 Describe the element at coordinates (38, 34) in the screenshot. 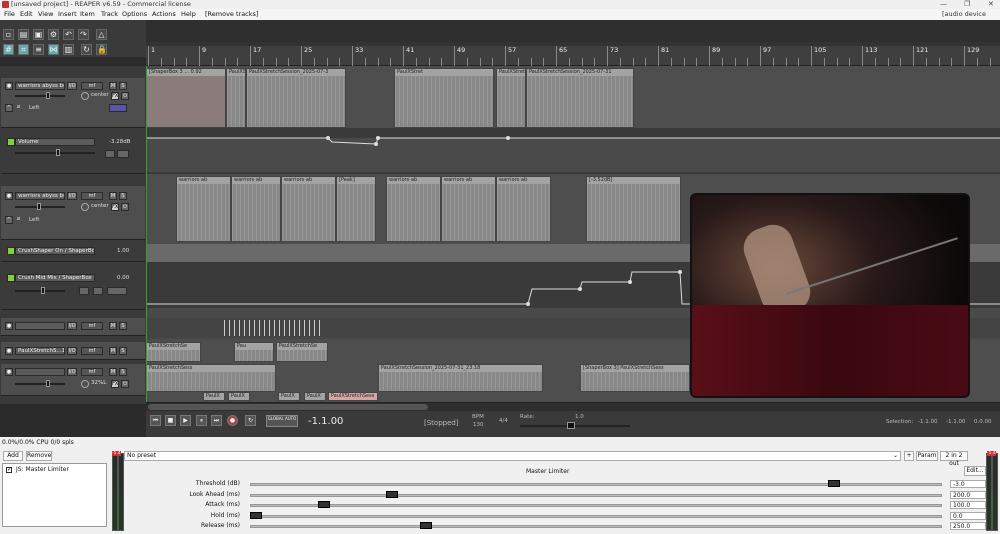

I see `save-project-icon: ▣` at that location.